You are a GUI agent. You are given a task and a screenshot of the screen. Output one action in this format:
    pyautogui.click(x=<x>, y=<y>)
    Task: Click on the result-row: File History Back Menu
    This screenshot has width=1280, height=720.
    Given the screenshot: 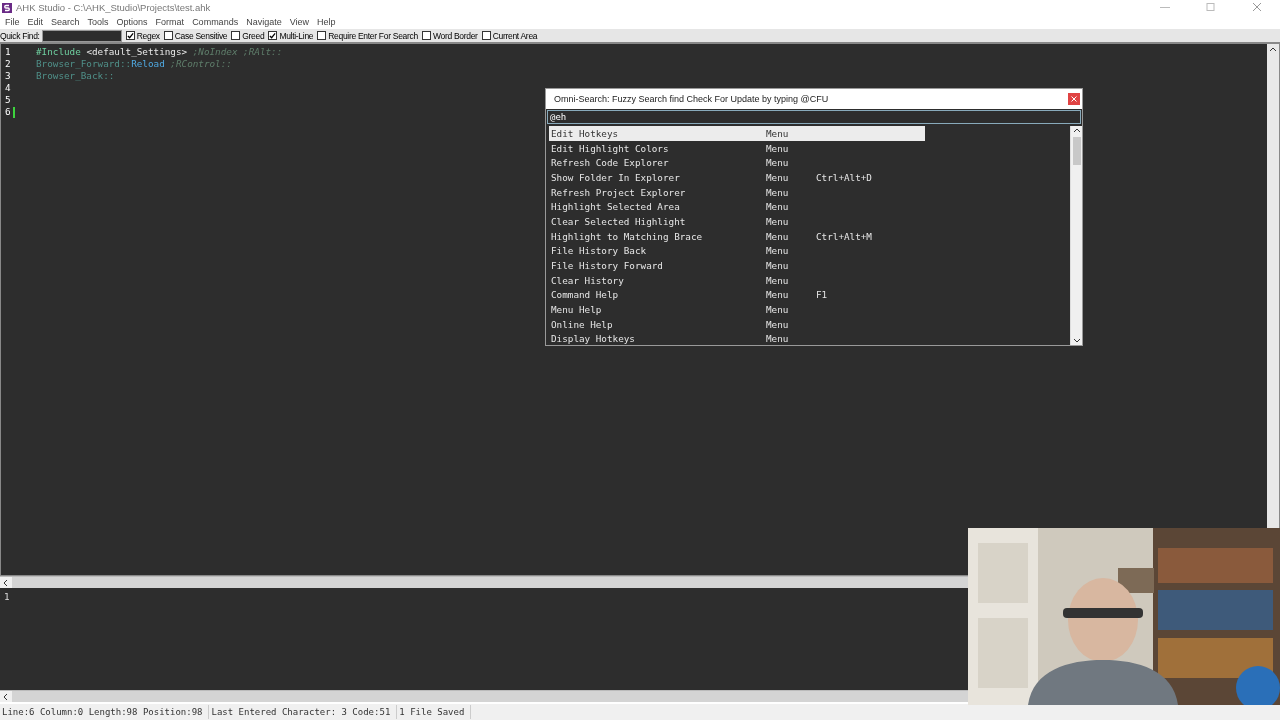 What is the action you would take?
    pyautogui.click(x=737, y=251)
    